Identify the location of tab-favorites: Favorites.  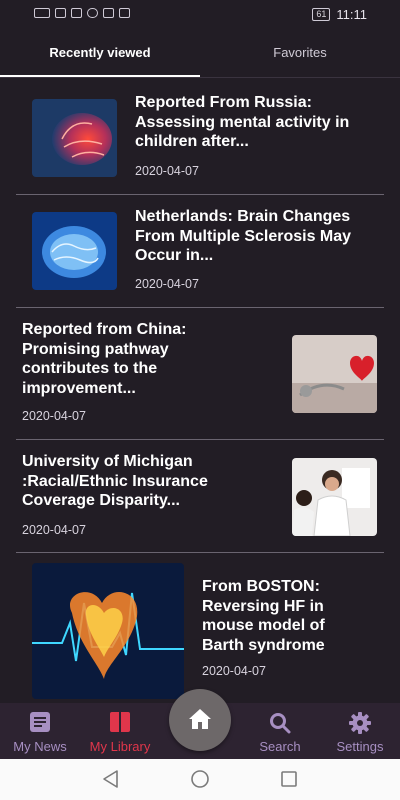
(300, 54).